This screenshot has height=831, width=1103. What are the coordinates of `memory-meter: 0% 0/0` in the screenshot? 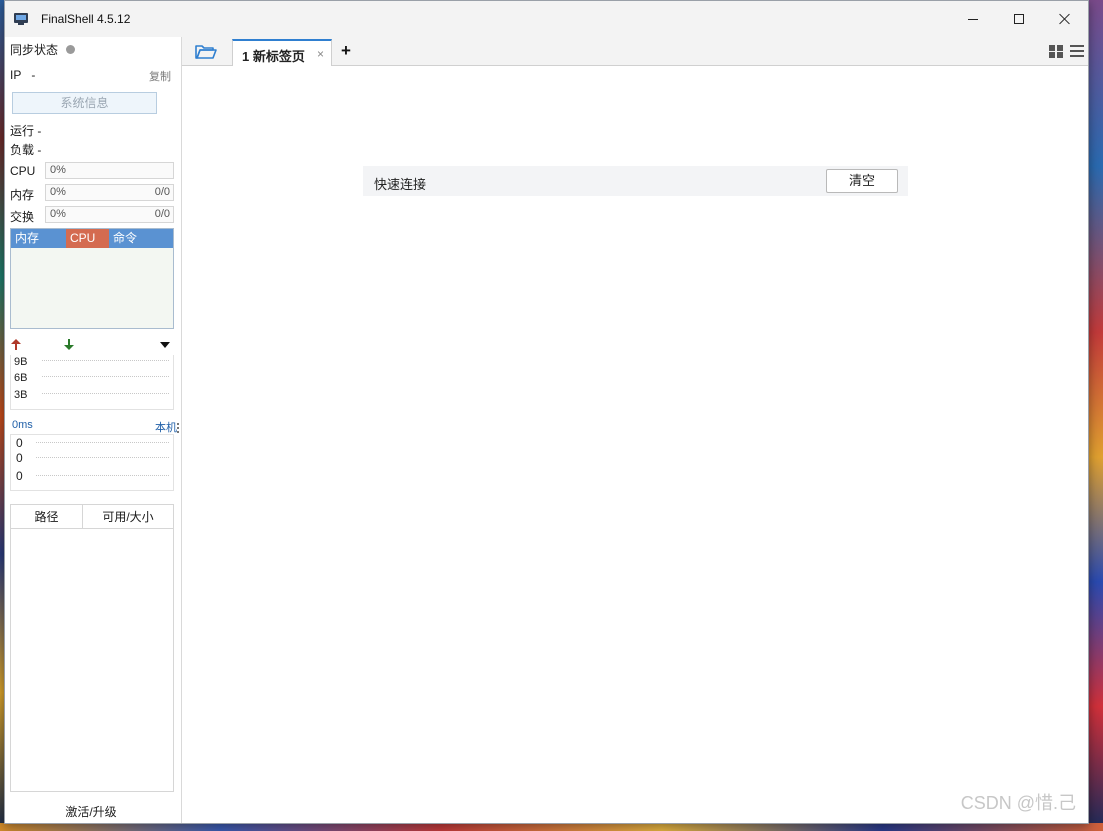 It's located at (109, 192).